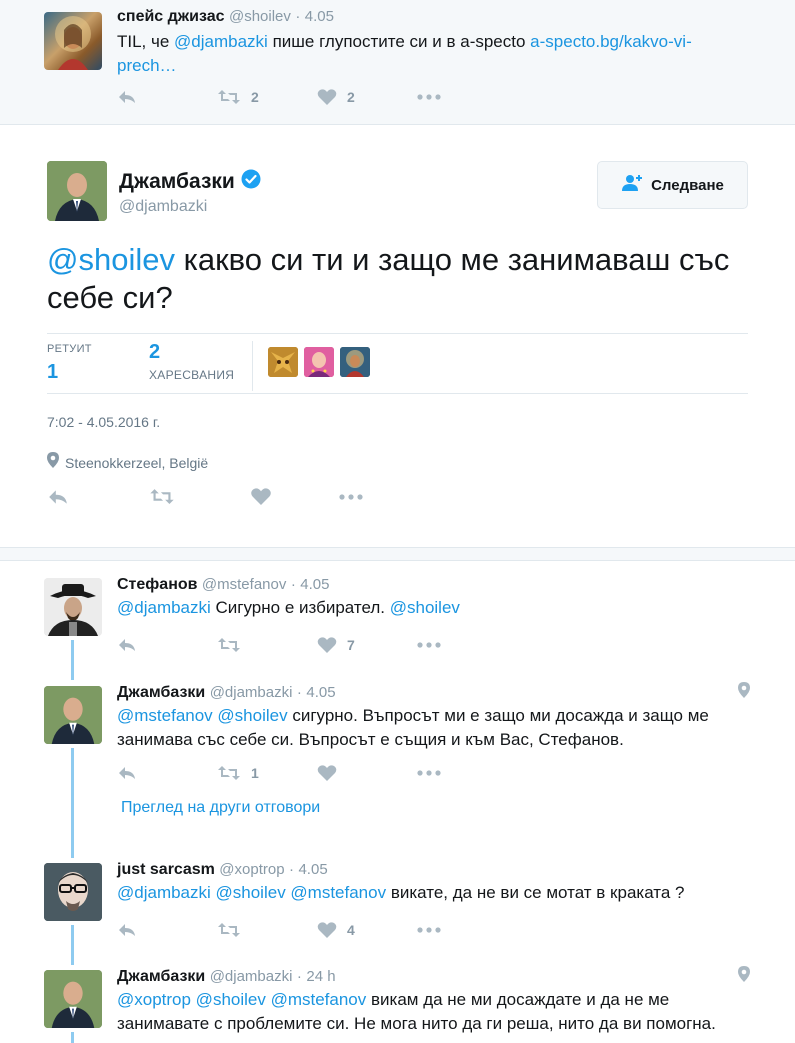 This screenshot has height=1043, width=795. Describe the element at coordinates (267, 773) in the screenshot. I see `retweet-button: 1` at that location.